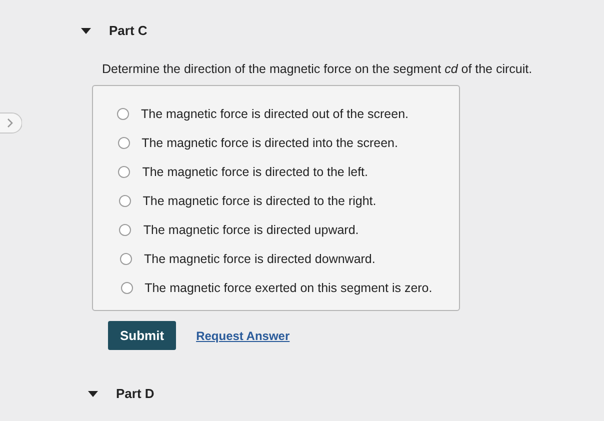  What do you see at coordinates (243, 335) in the screenshot?
I see `request-answer-link: Request Answer` at bounding box center [243, 335].